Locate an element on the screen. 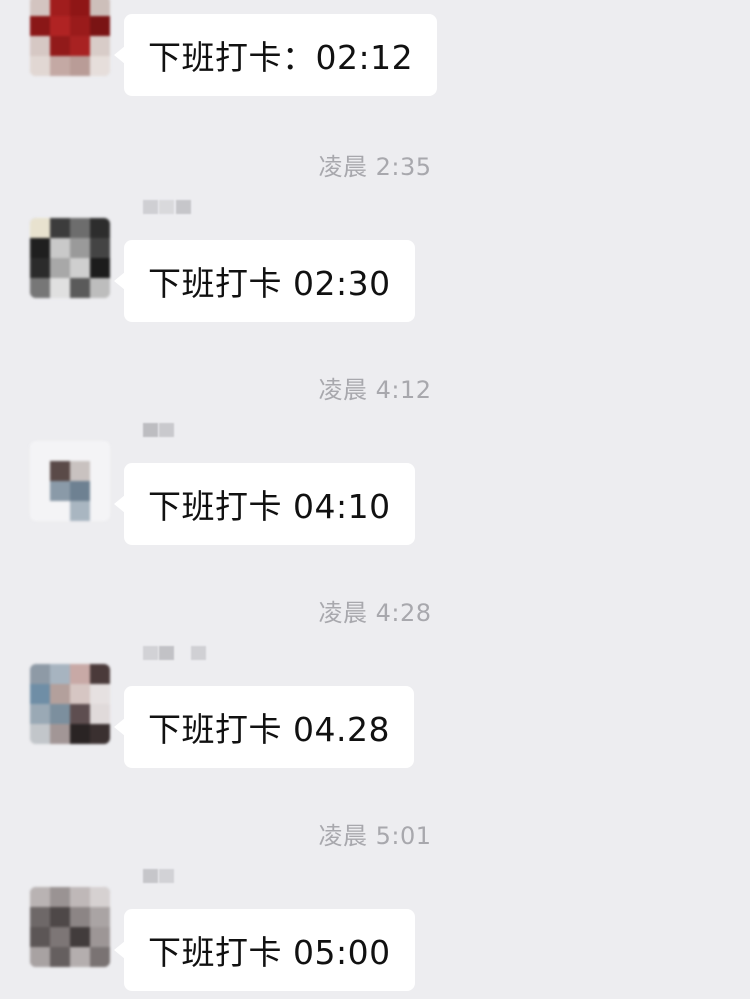 The width and height of the screenshot is (750, 999). message-bubble: 下班打卡 04.28 is located at coordinates (264, 727).